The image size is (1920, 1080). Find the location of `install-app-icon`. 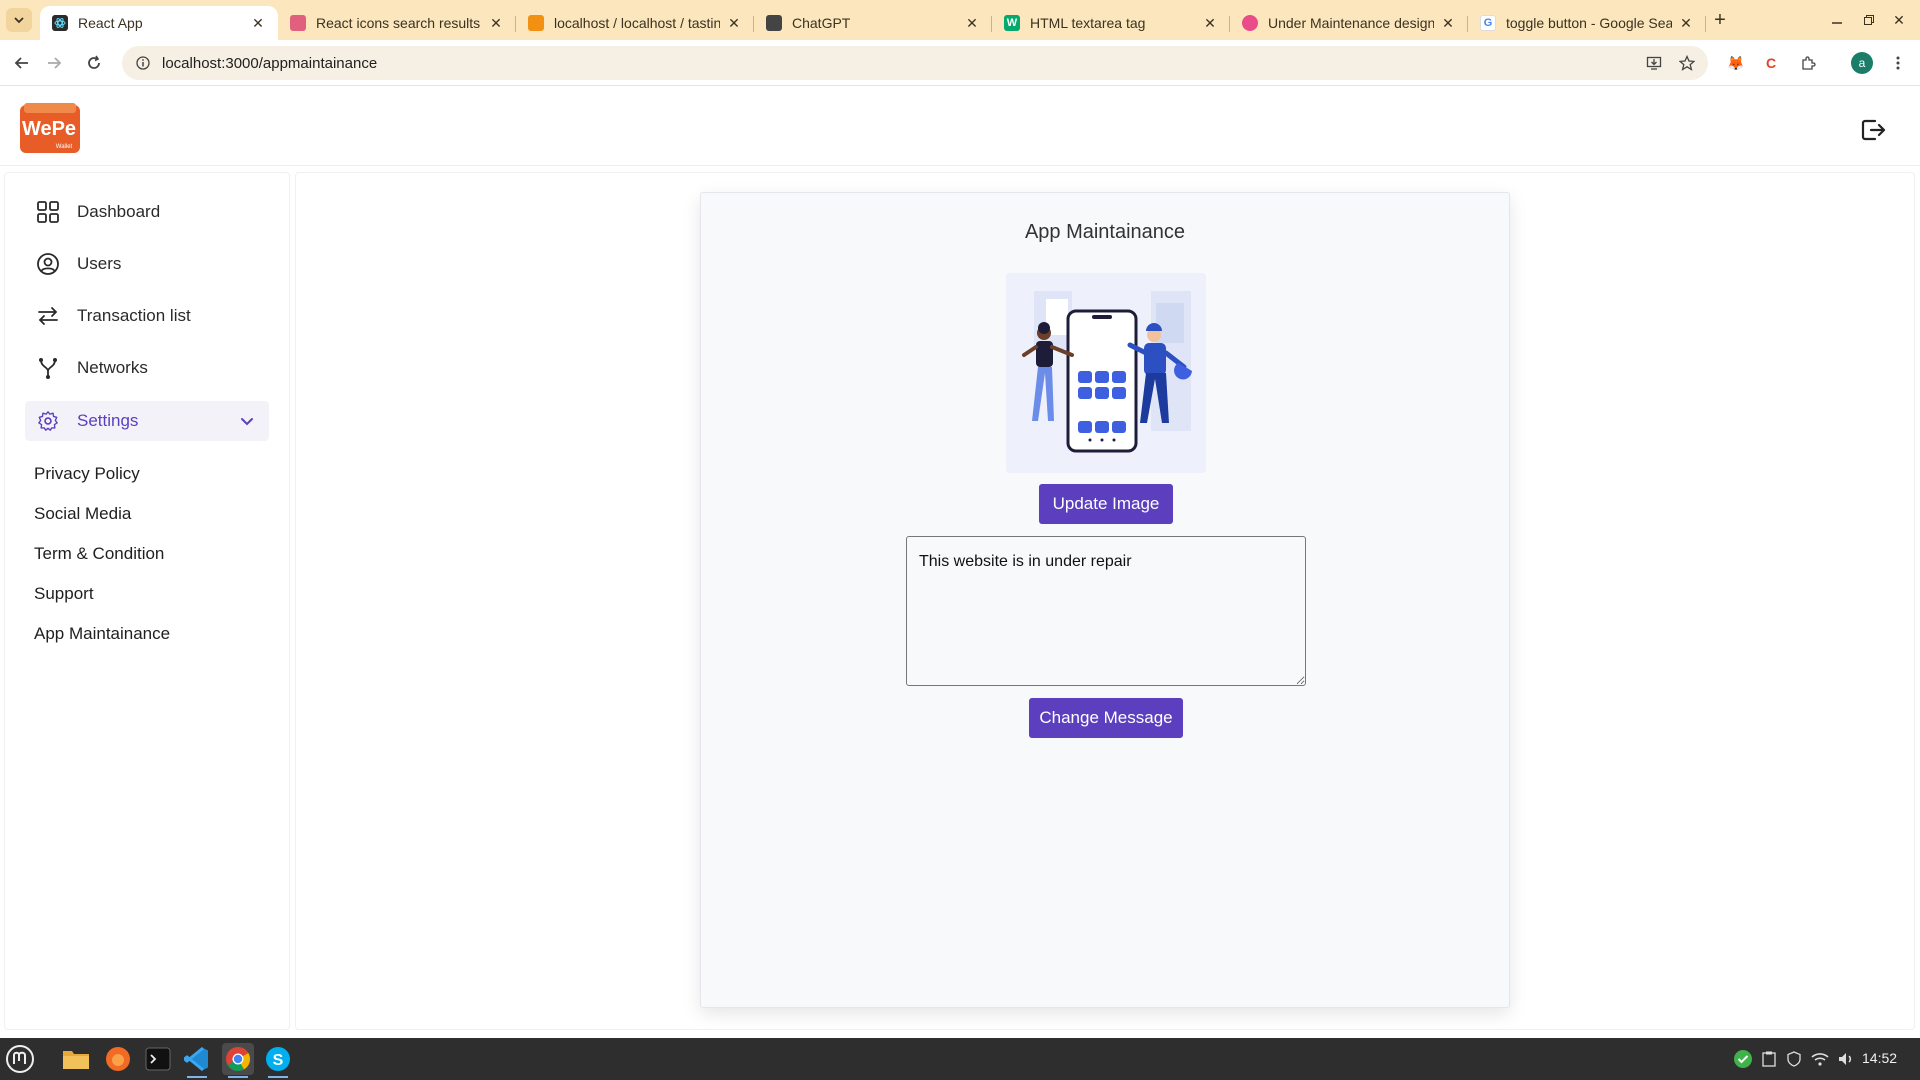

install-app-icon is located at coordinates (1654, 63).